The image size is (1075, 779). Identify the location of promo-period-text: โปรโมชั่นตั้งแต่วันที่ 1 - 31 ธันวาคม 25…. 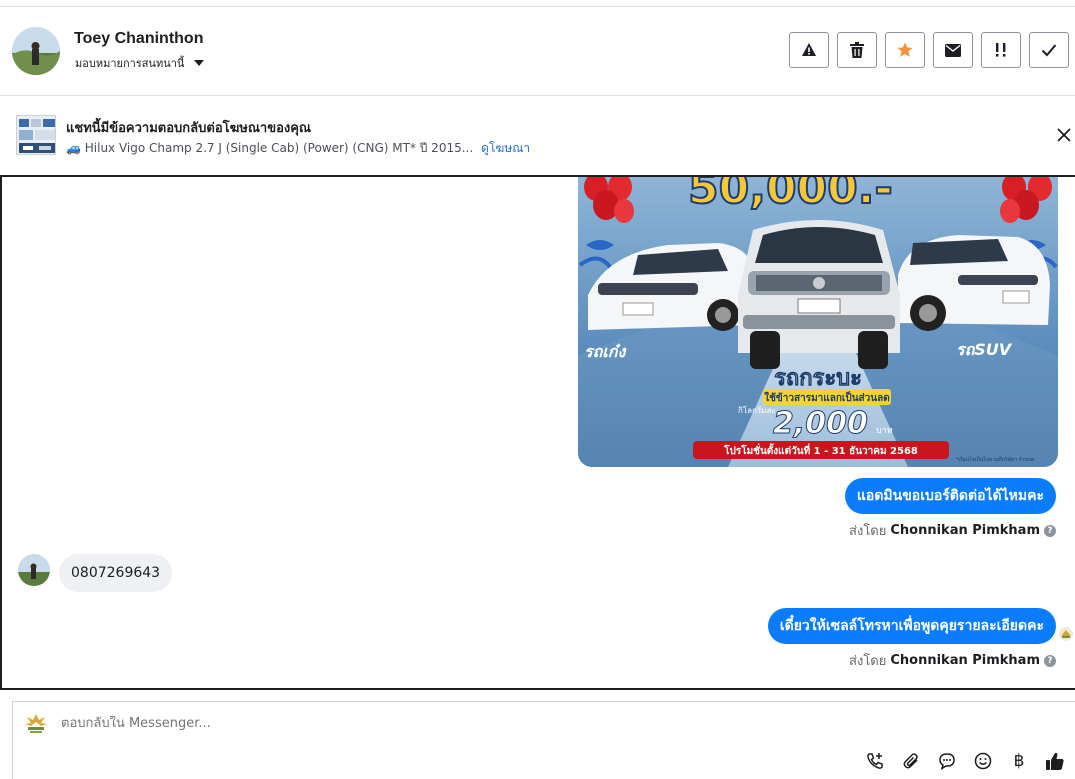
(820, 450).